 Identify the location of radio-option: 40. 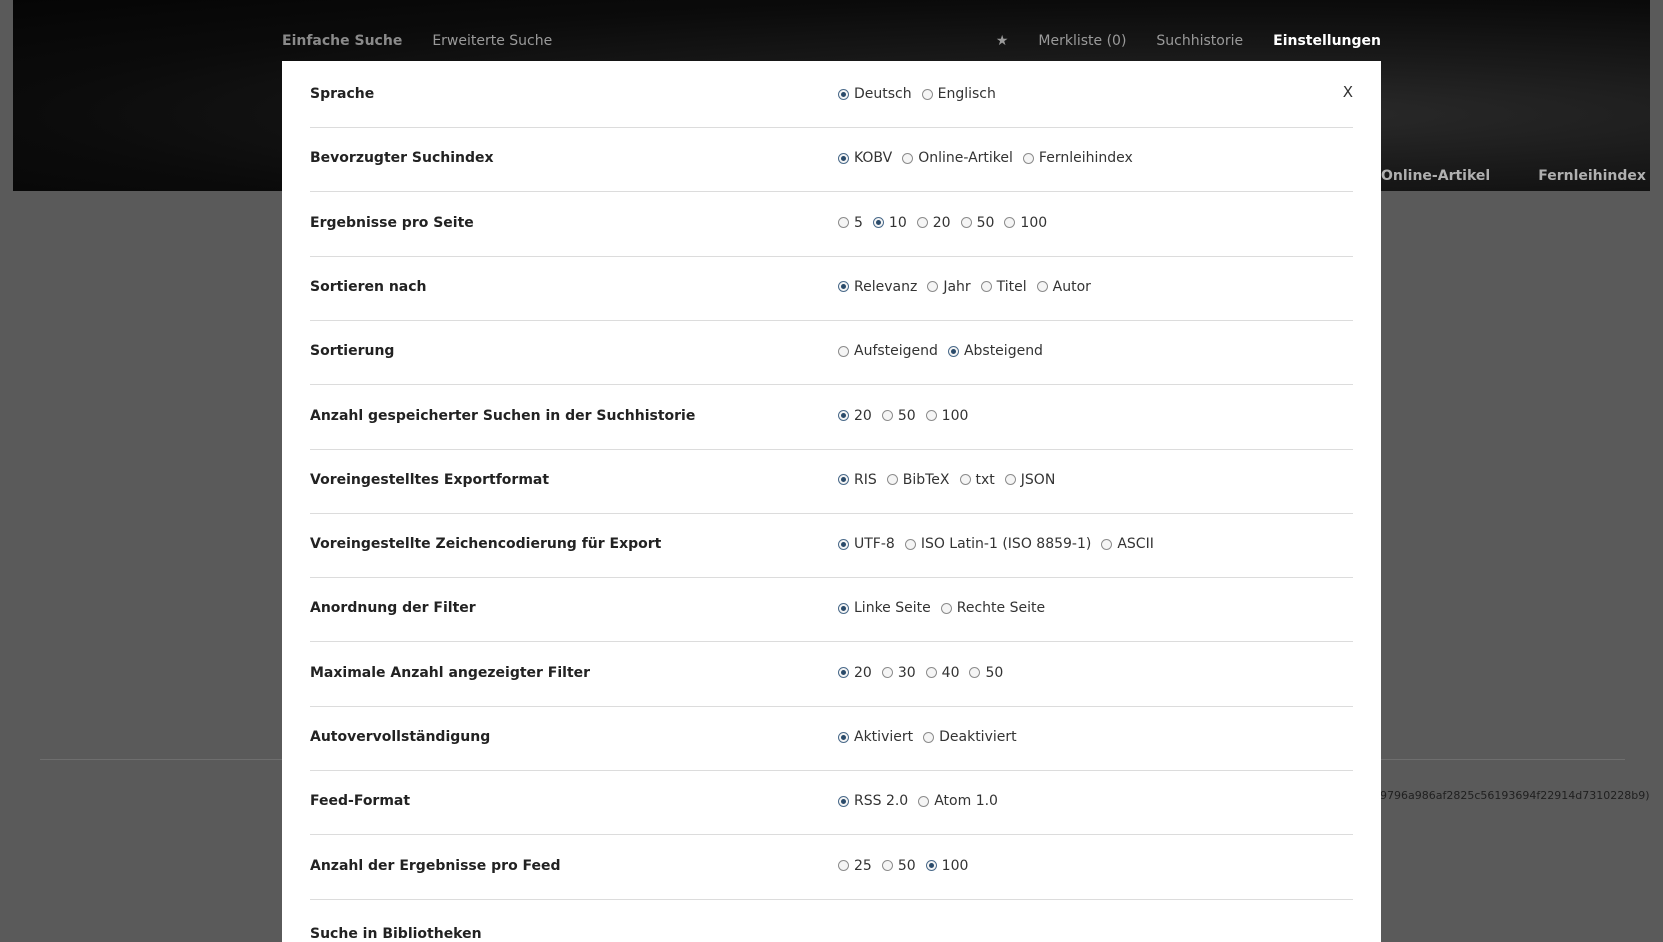
(942, 673).